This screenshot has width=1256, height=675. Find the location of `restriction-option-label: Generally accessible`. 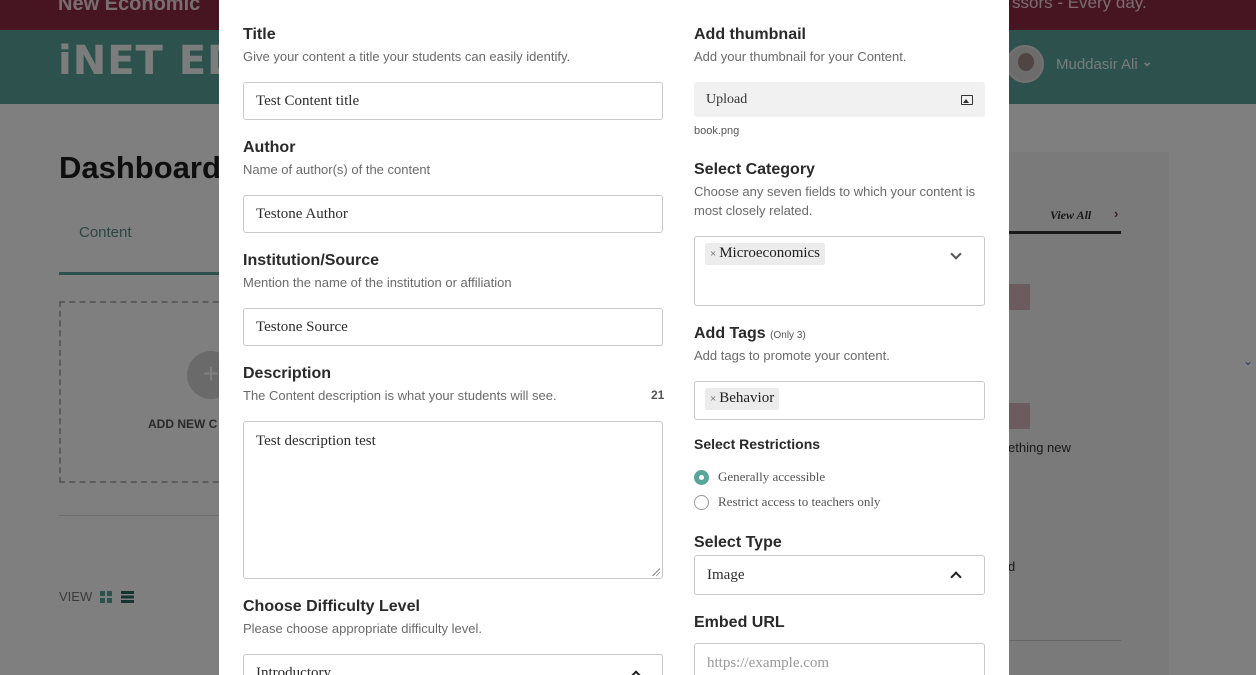

restriction-option-label: Generally accessible is located at coordinates (772, 476).